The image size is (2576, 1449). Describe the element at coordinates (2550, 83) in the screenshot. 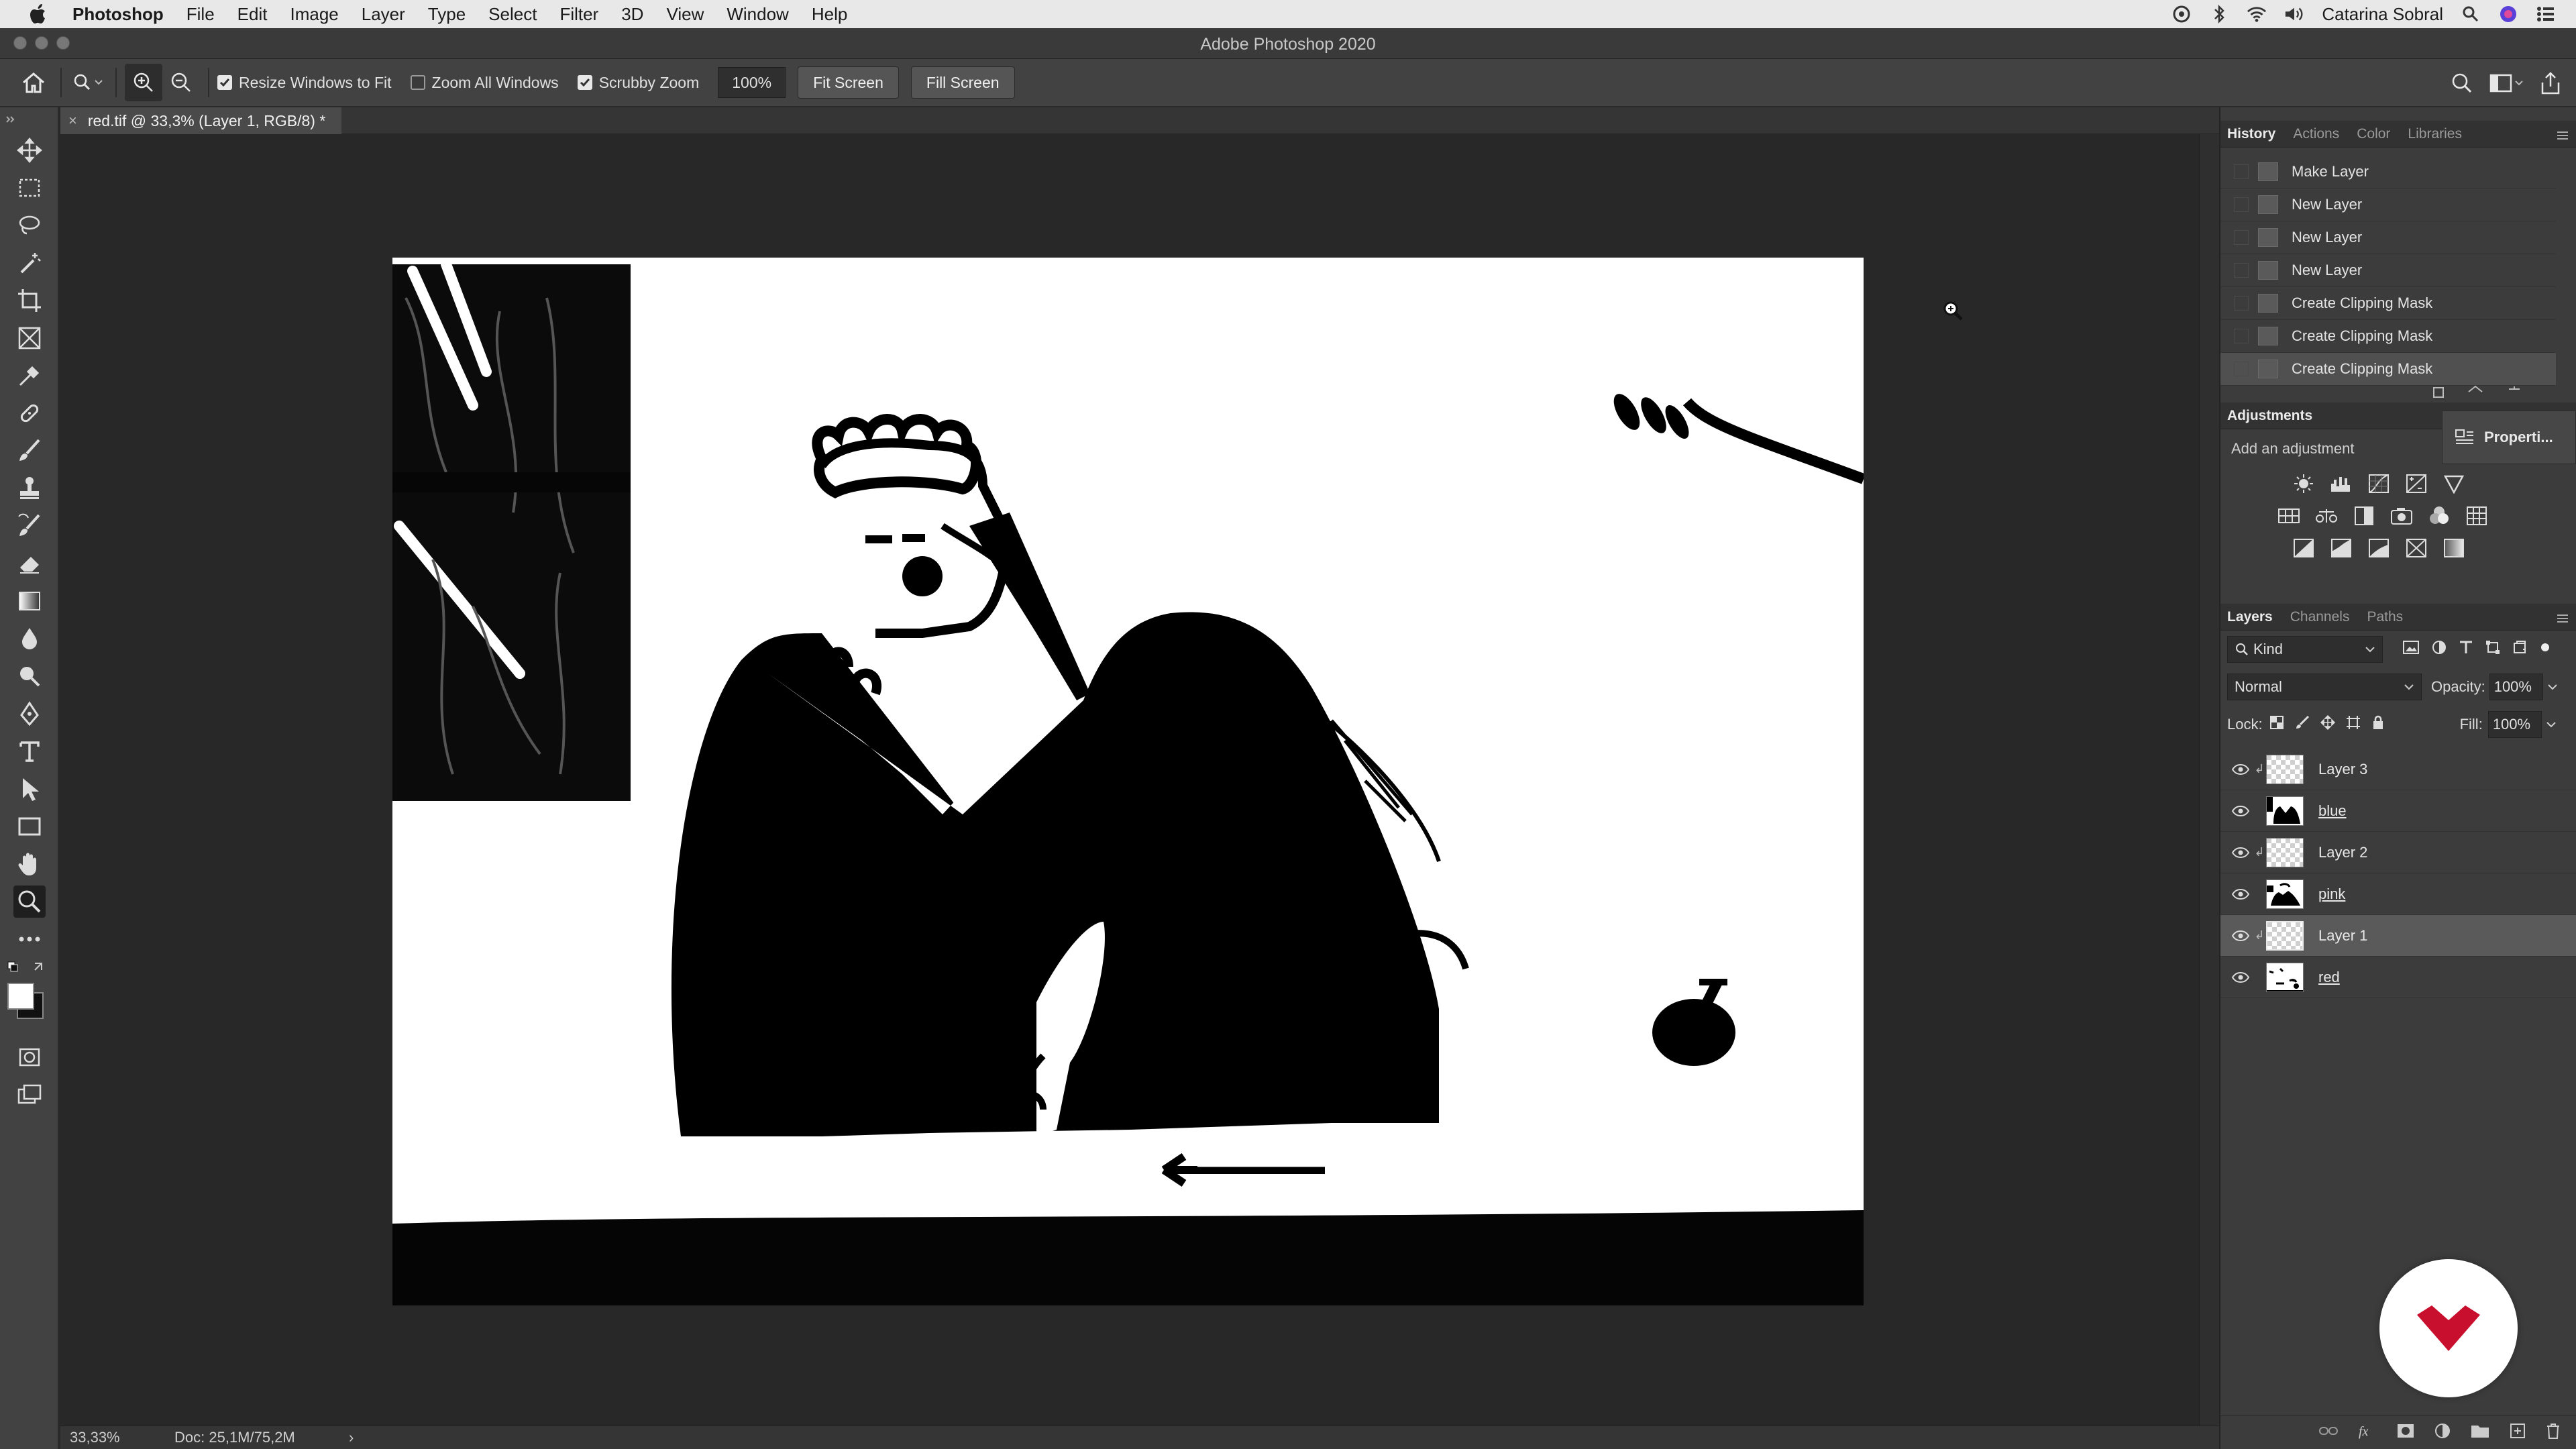

I see `share-icon` at that location.